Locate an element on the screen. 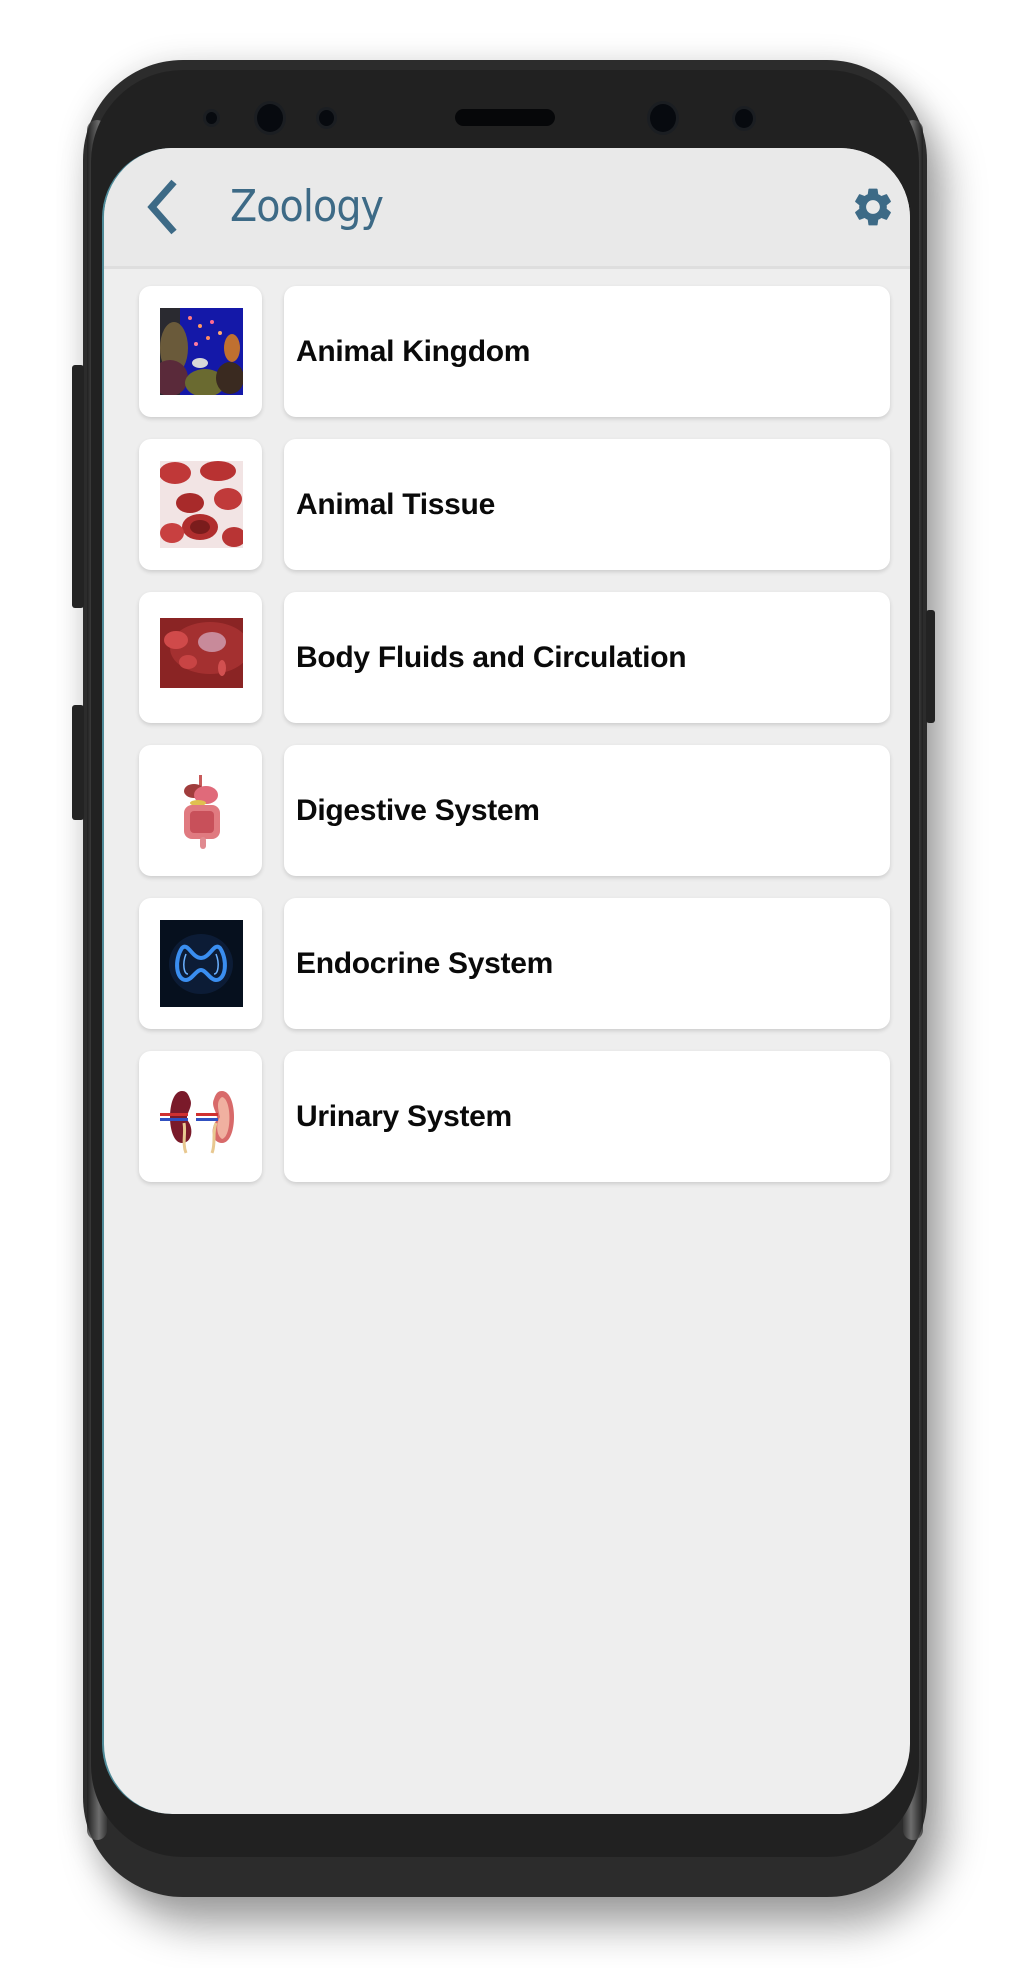  thyroid-gland-image is located at coordinates (201, 963).